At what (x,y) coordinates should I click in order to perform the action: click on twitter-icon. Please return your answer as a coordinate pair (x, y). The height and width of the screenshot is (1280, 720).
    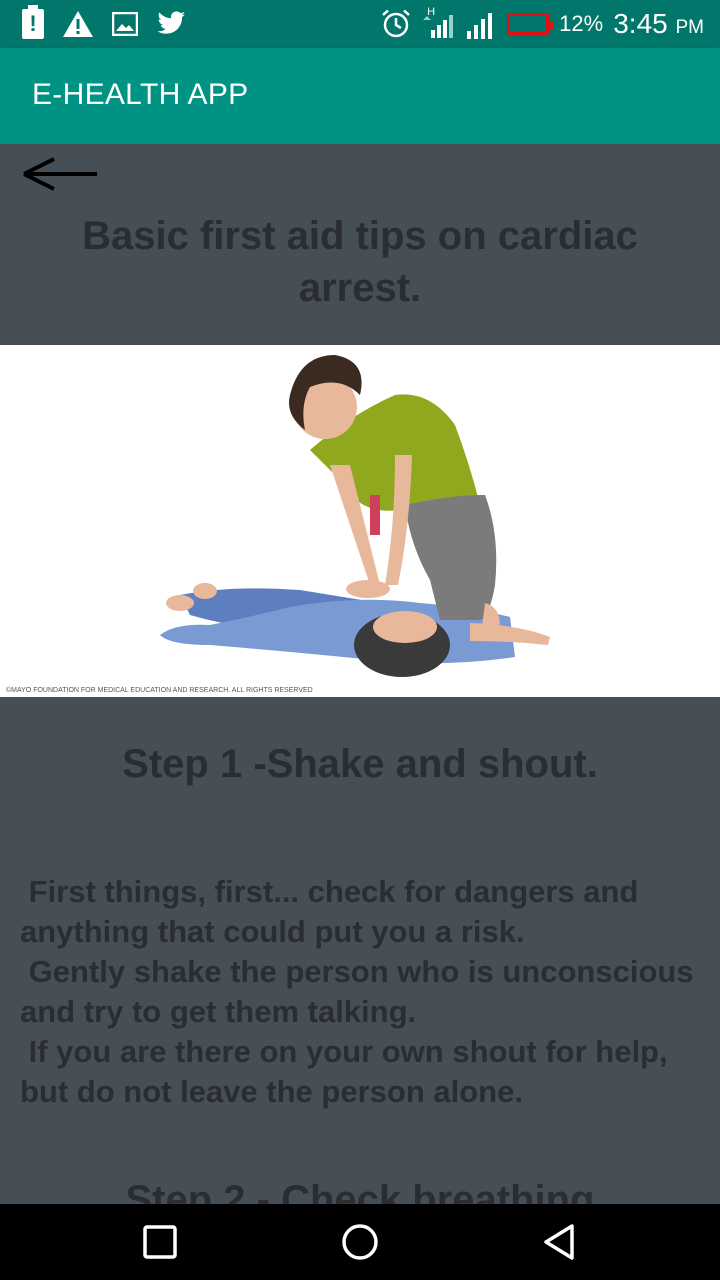
    Looking at the image, I should click on (171, 22).